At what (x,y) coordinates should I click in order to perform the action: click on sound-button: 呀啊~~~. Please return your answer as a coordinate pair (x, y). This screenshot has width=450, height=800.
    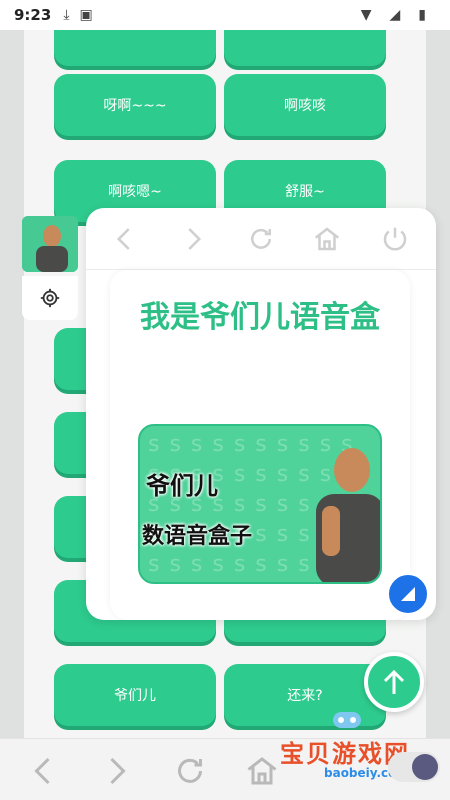
    Looking at the image, I should click on (135, 105).